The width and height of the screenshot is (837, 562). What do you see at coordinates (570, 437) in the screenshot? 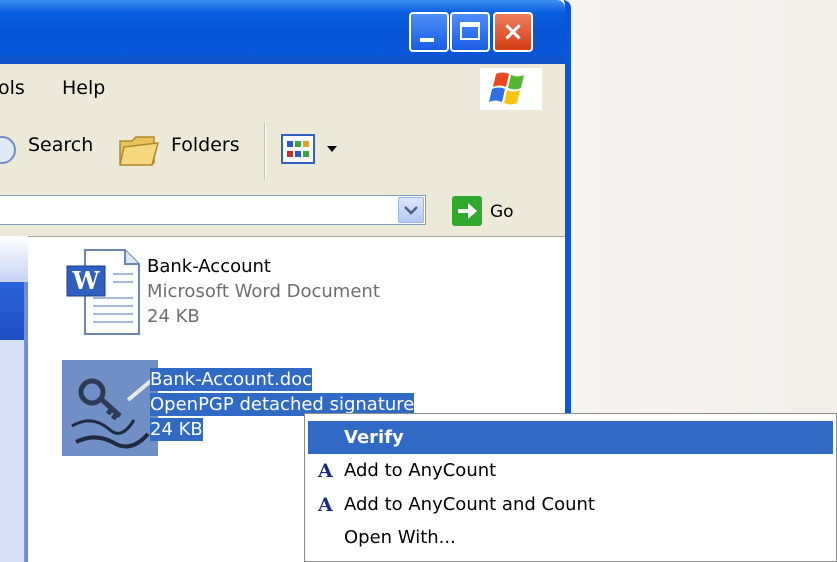
I see `menu-item-verify: Verify` at bounding box center [570, 437].